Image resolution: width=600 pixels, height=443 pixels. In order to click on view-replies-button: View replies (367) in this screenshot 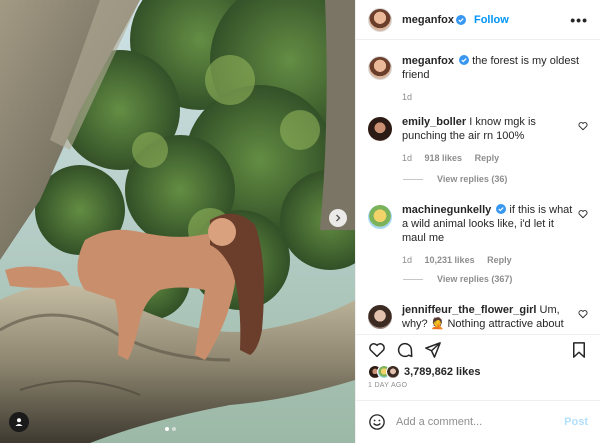, I will do `click(457, 279)`.